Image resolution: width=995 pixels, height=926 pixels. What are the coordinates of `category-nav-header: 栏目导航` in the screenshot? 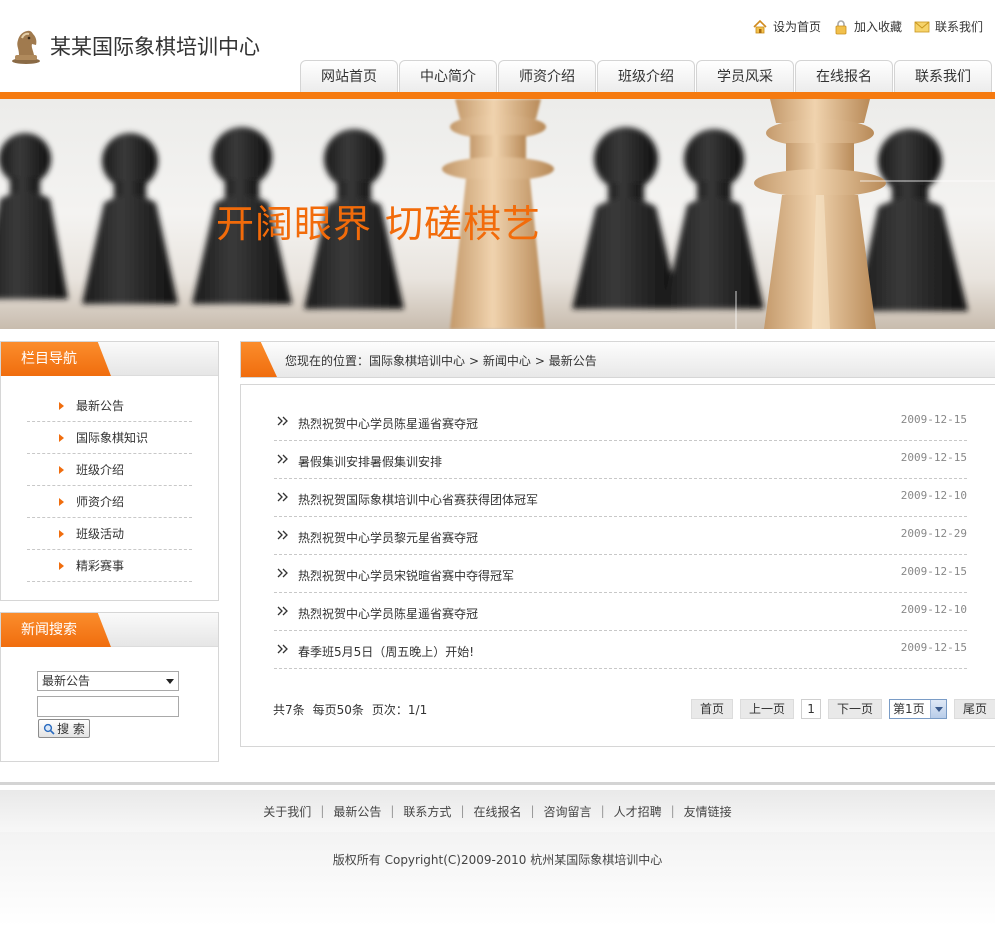 It's located at (109, 359).